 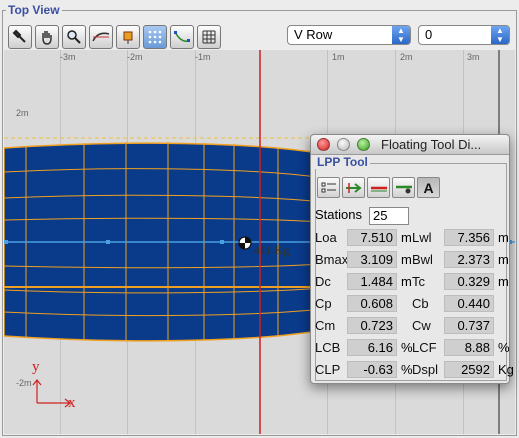 I want to click on row-value: -0.63, so click(x=372, y=369).